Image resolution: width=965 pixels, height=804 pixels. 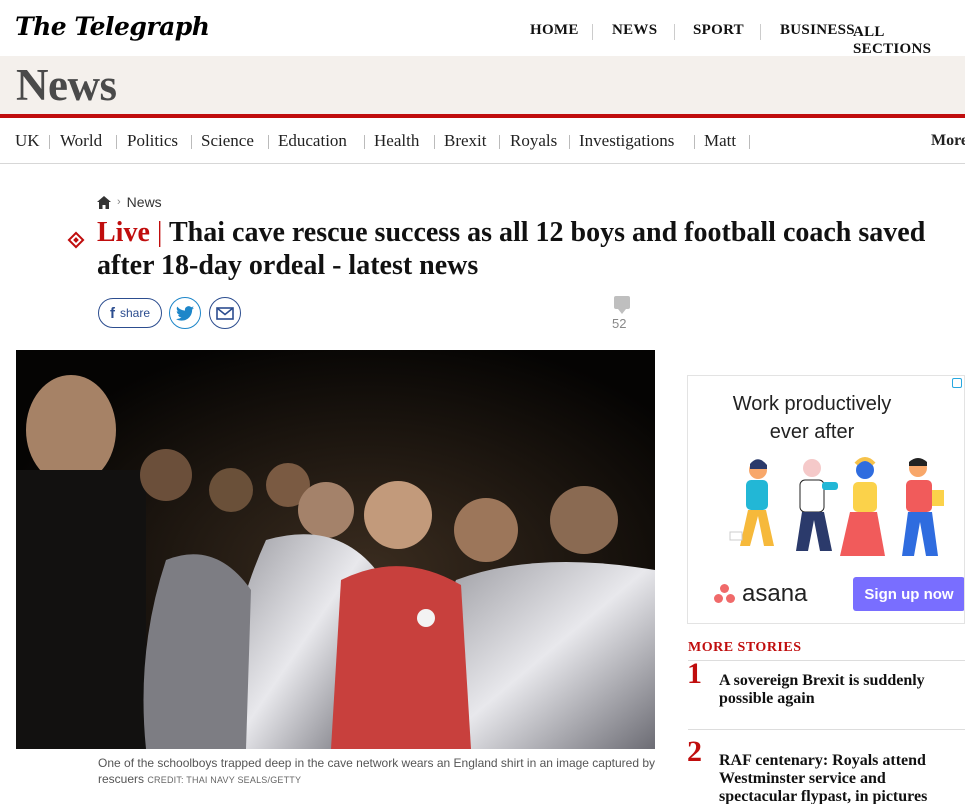 I want to click on subnav-item-politics: Politics, so click(x=152, y=141).